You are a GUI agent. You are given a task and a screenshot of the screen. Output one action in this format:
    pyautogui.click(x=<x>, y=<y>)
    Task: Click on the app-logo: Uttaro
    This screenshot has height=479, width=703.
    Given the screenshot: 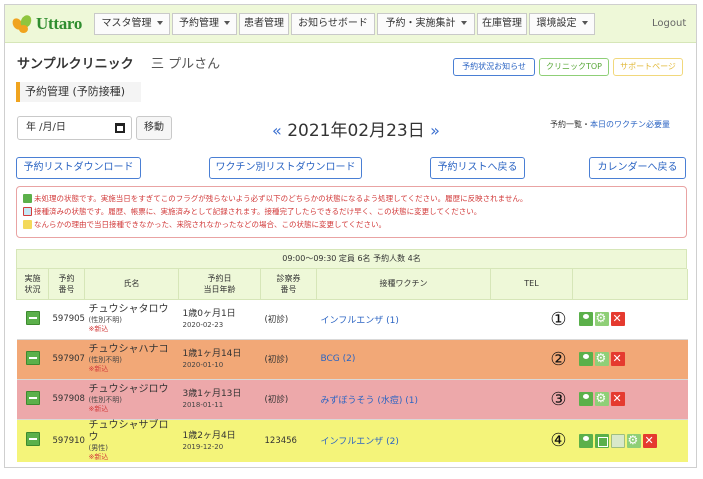 What is the action you would take?
    pyautogui.click(x=46, y=24)
    